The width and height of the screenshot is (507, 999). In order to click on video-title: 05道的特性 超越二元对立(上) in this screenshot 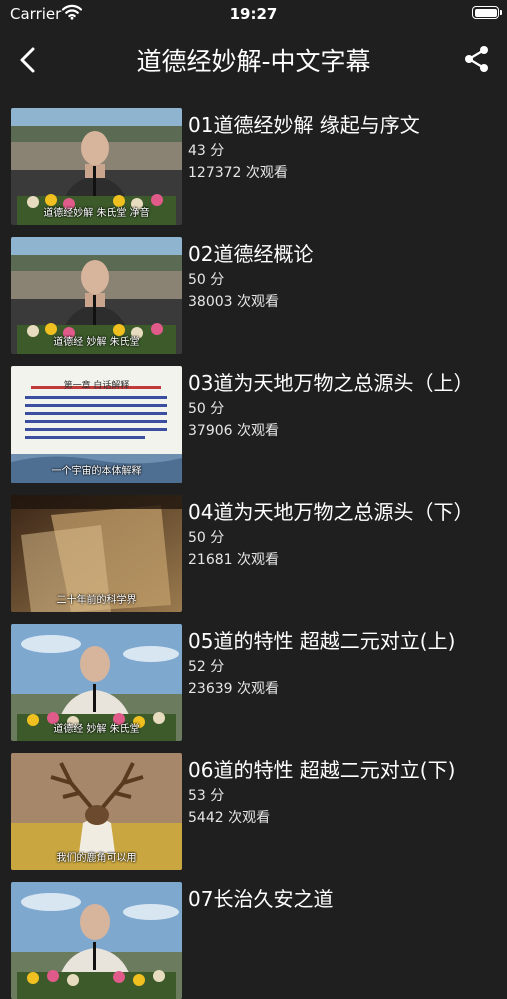, I will do `click(322, 641)`.